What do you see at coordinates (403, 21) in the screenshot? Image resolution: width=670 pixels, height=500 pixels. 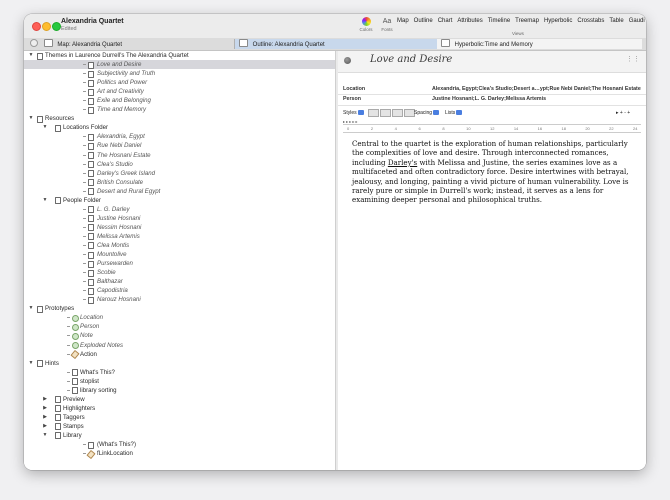 I see `view-map-button: Map` at bounding box center [403, 21].